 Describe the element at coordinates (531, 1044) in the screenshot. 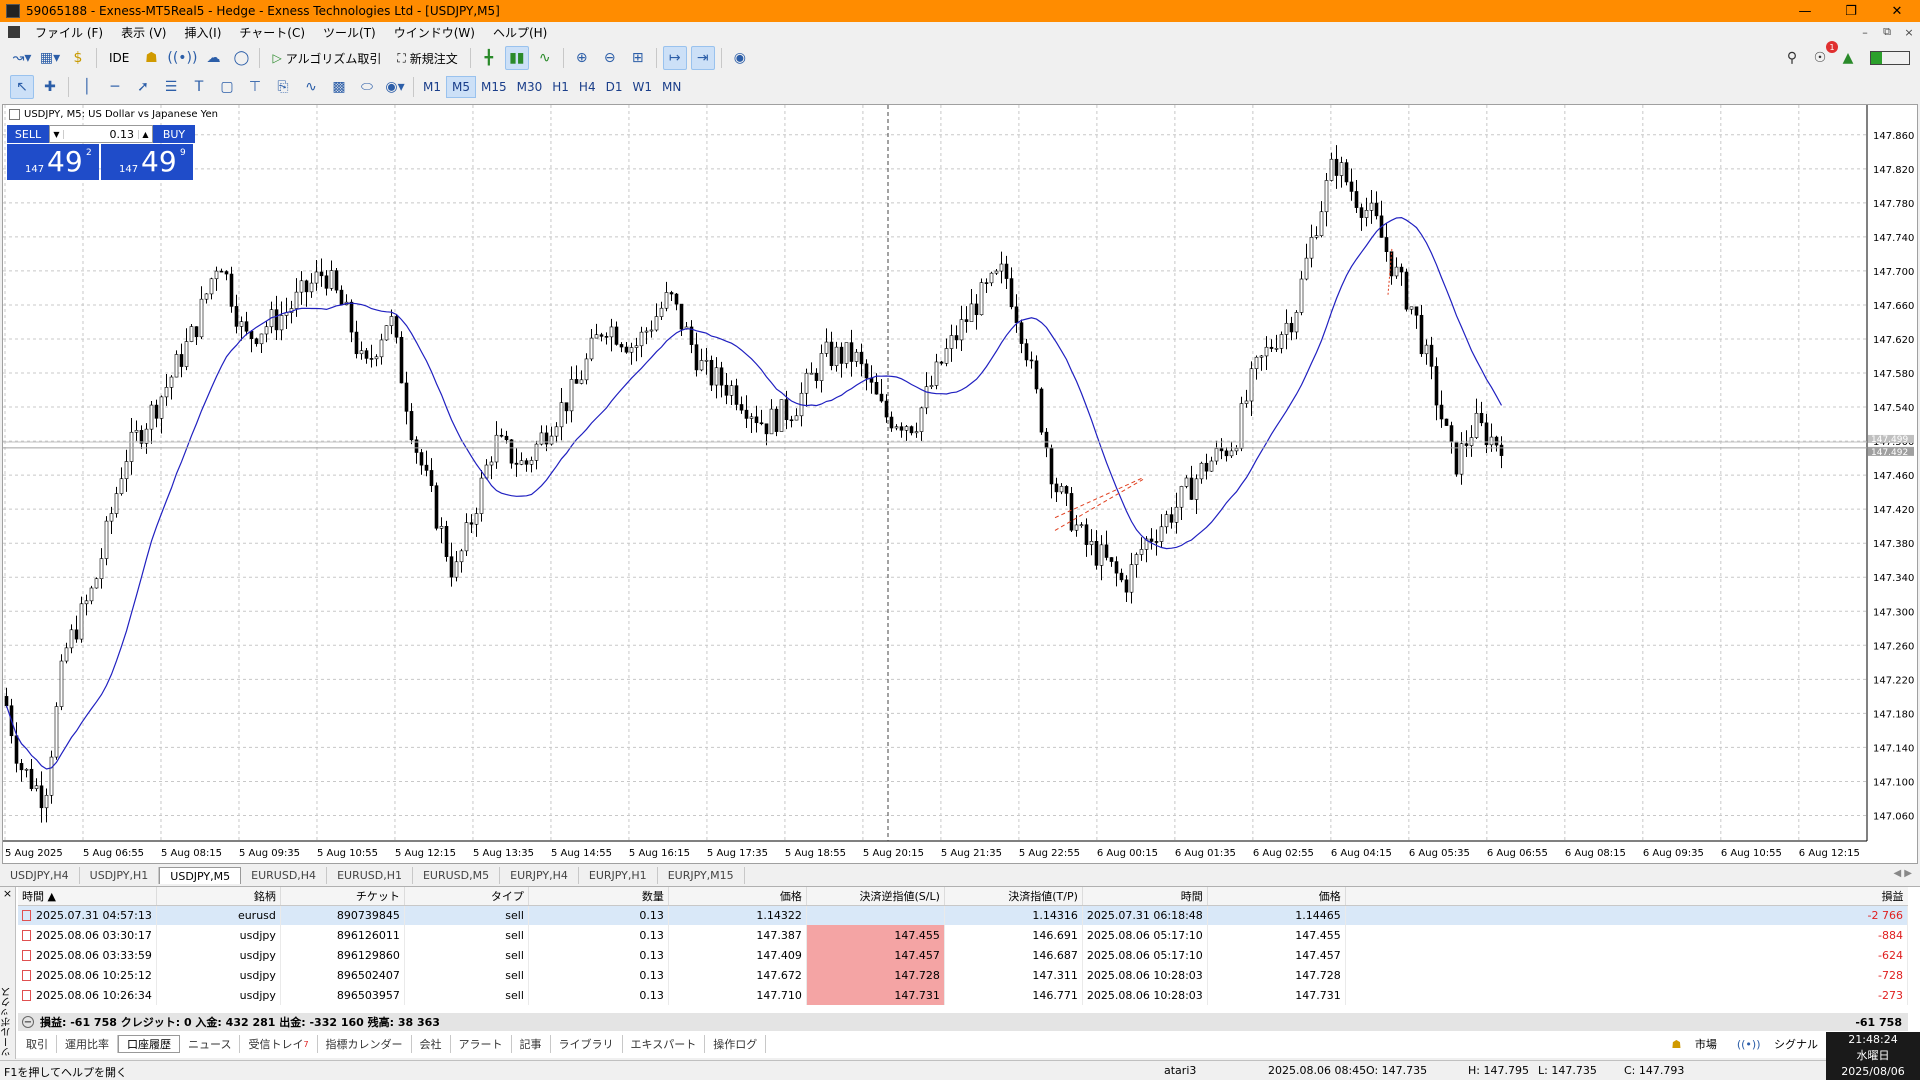

I see `tab-articles: 記事` at that location.